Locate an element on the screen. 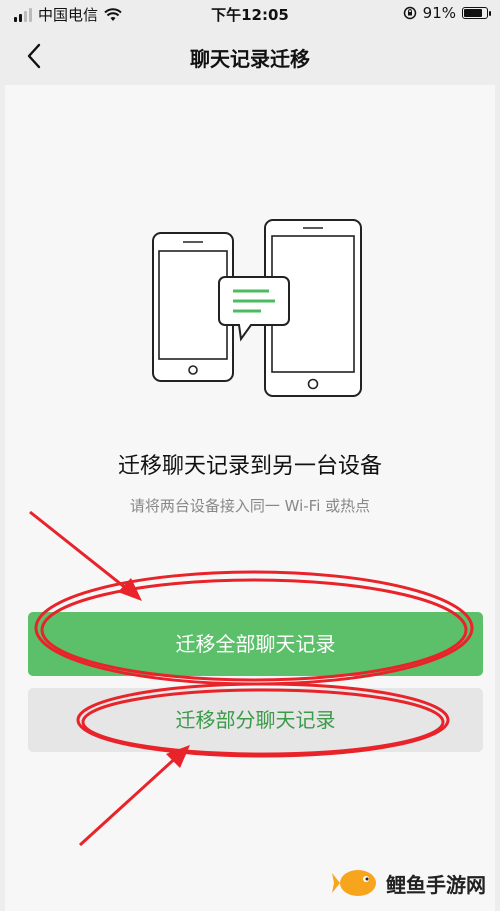  migrate-partial-button: 迁移部分聊天记录 is located at coordinates (255, 720).